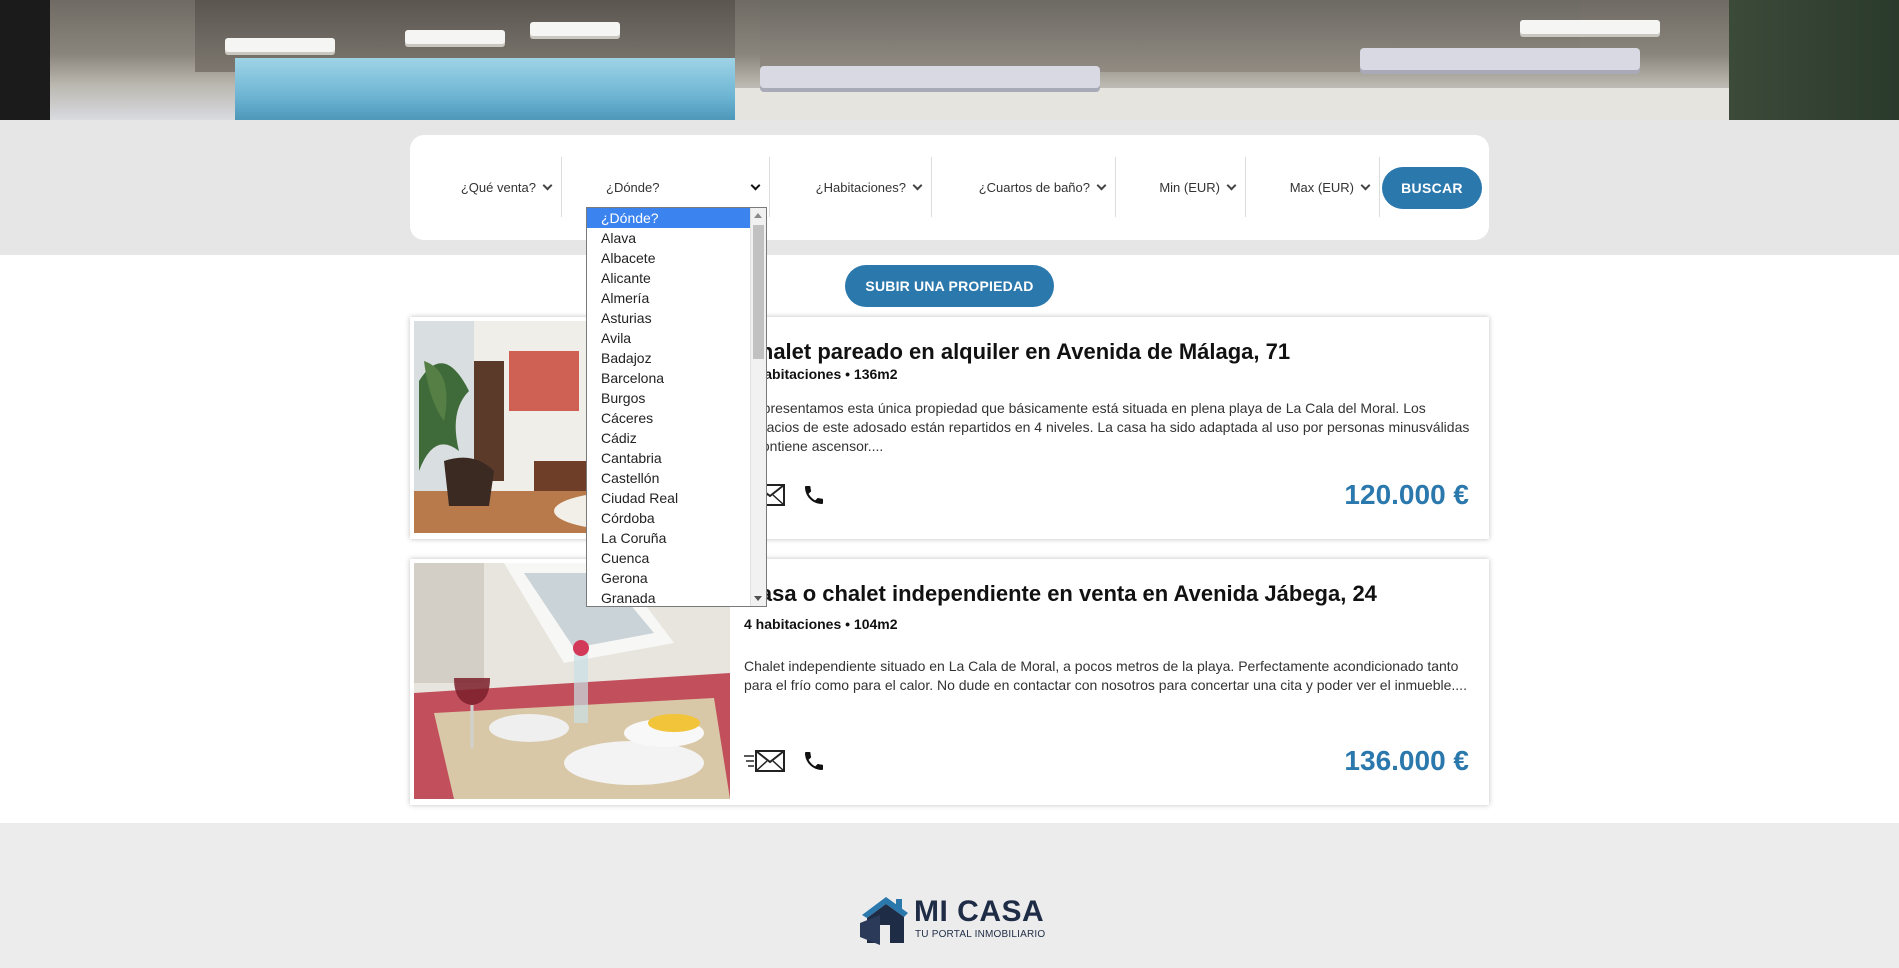 Image resolution: width=1899 pixels, height=968 pixels. What do you see at coordinates (1406, 494) in the screenshot?
I see `listing-price: 120.000 €` at bounding box center [1406, 494].